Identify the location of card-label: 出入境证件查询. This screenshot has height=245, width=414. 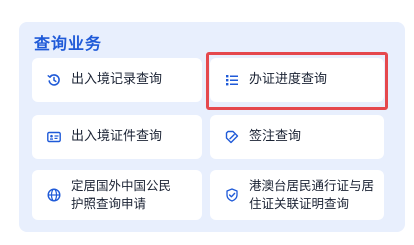
(117, 136).